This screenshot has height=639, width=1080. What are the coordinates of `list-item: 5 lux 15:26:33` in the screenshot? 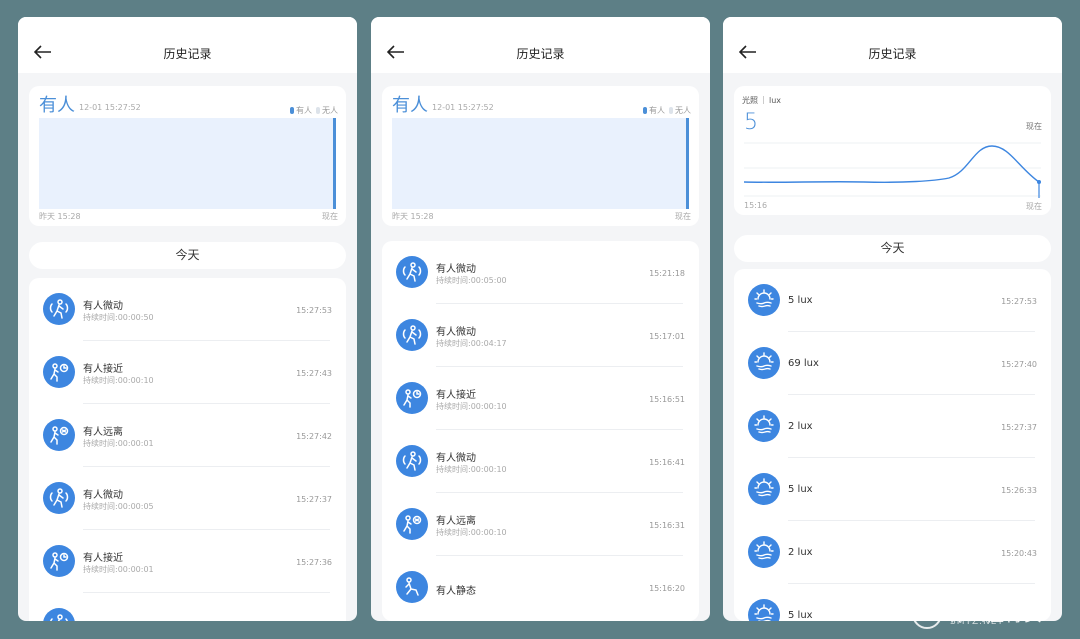 It's located at (892, 489).